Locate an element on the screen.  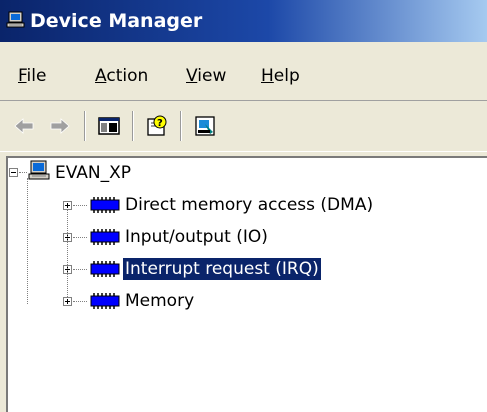
collapse-root-button is located at coordinates (13, 172).